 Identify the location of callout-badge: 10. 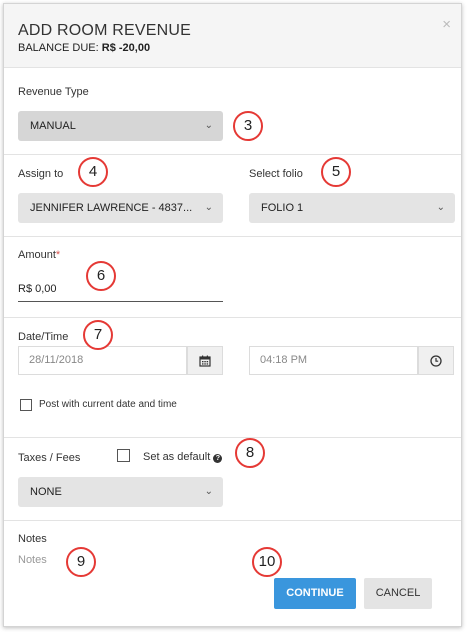
(267, 562).